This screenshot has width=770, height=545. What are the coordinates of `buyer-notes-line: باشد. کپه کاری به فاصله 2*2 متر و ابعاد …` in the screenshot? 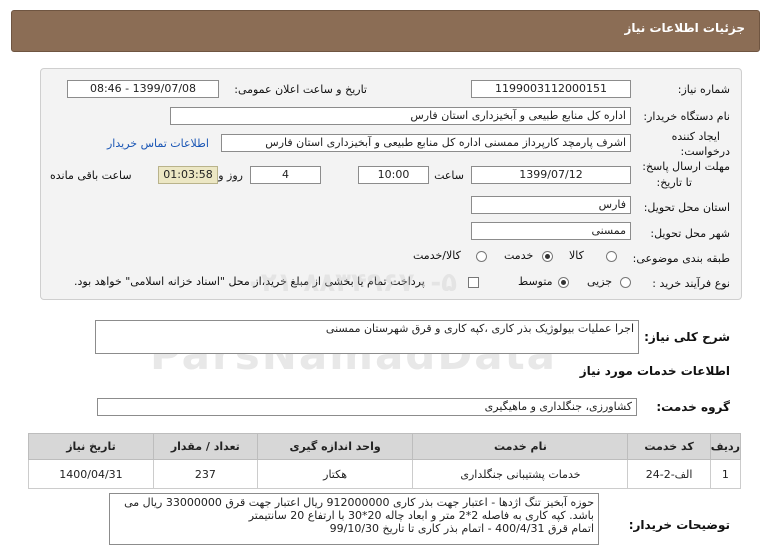 It's located at (421, 515).